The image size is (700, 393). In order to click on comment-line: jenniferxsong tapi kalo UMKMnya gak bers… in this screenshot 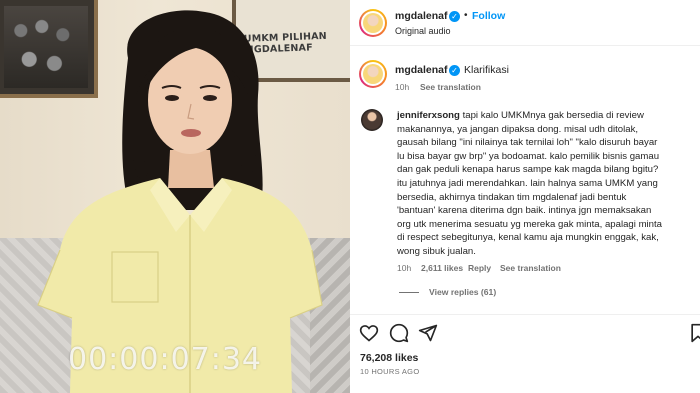, I will do `click(520, 115)`.